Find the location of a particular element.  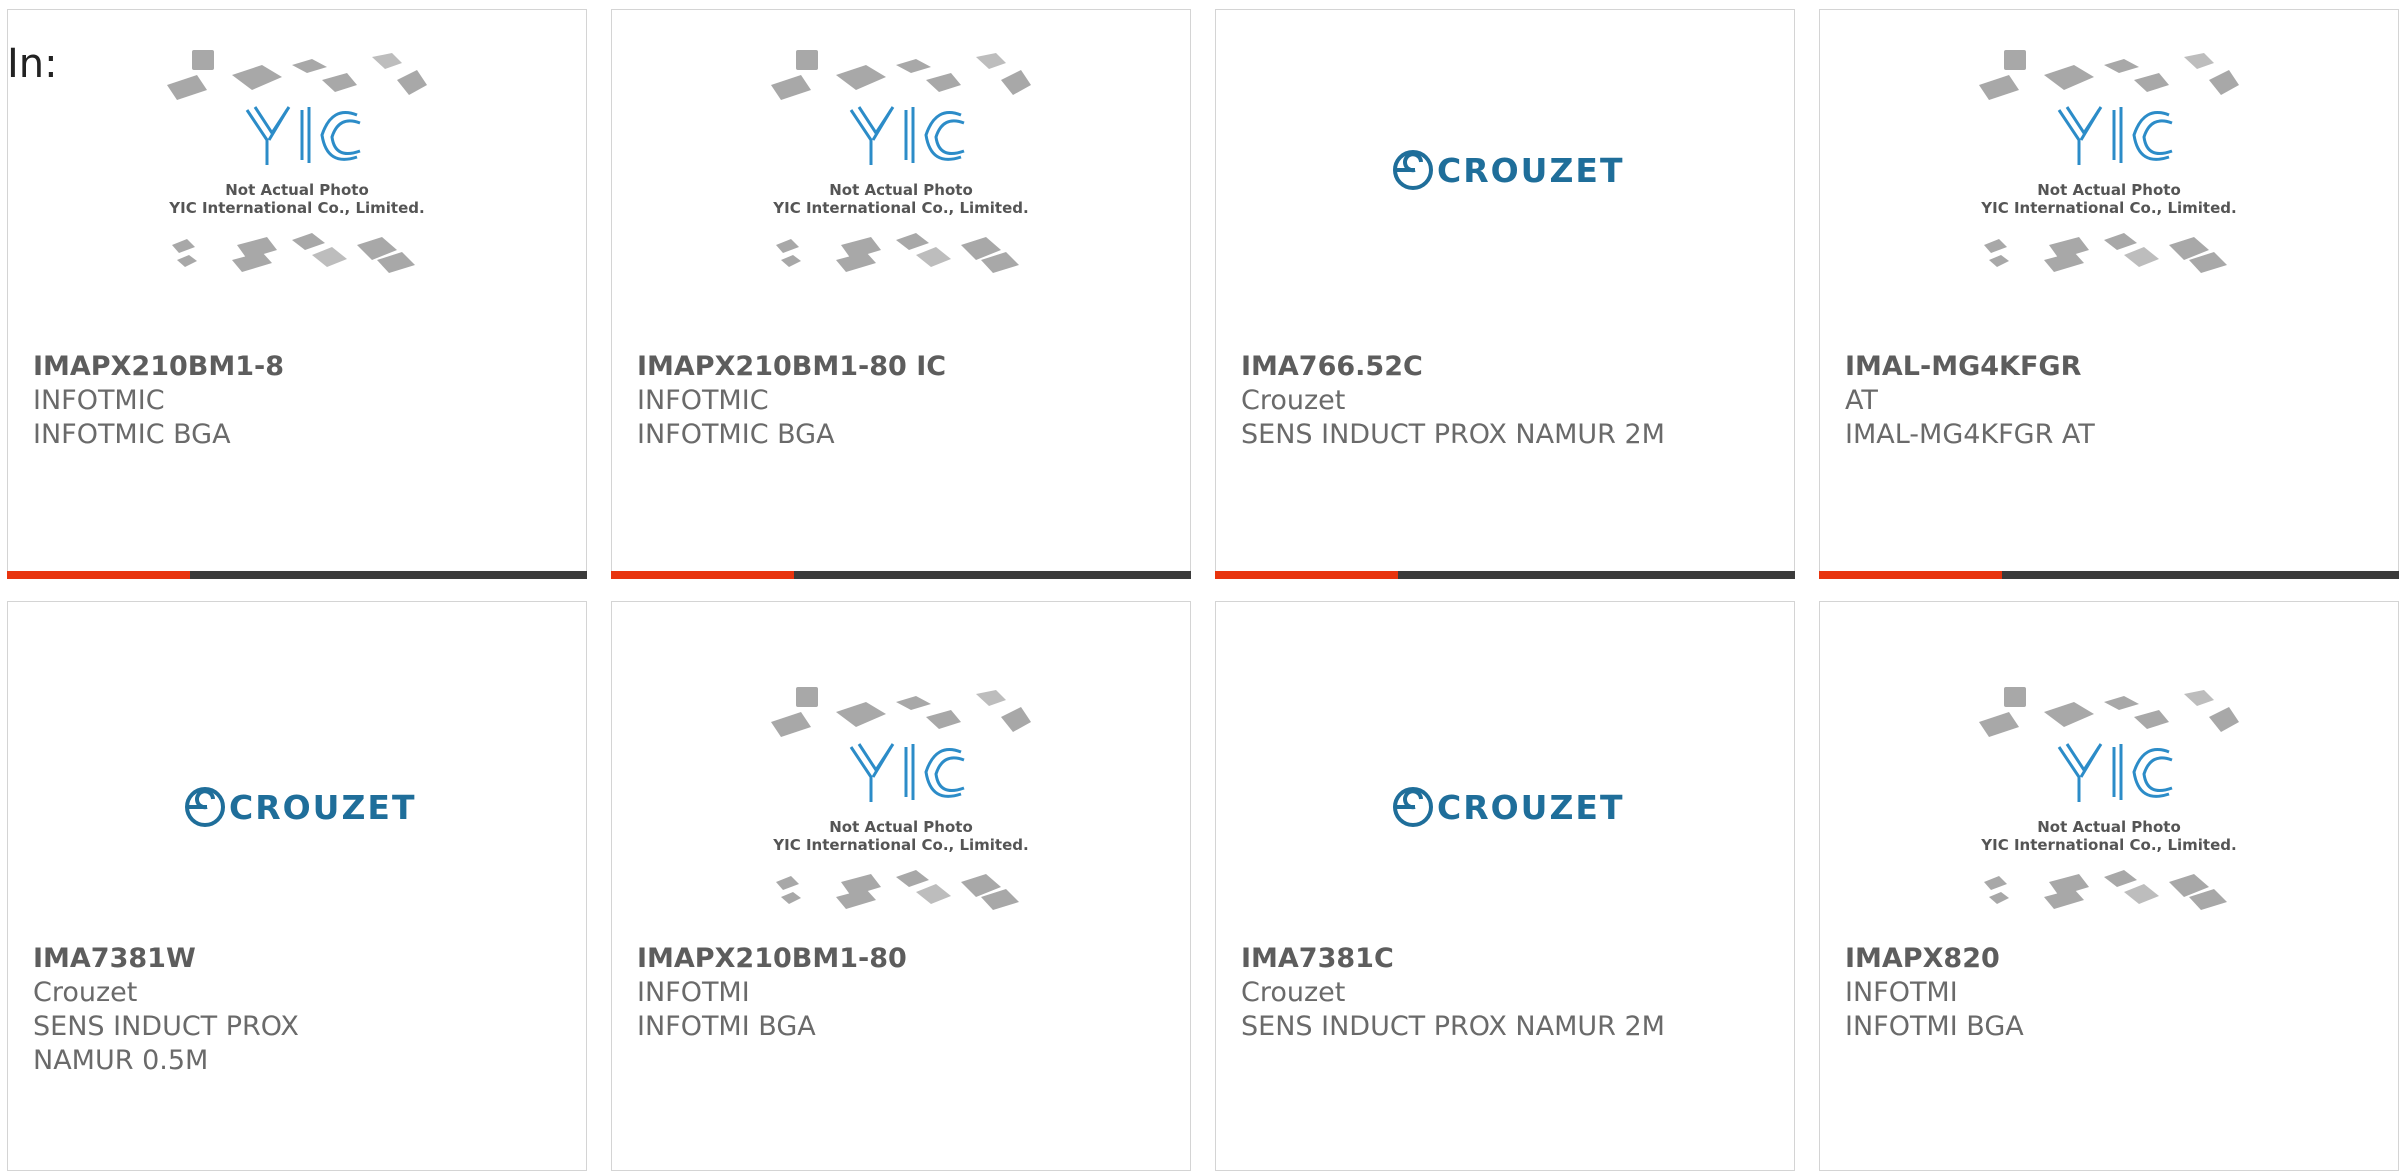

description: IMAL-MG4KFGR AT is located at coordinates (1970, 434).